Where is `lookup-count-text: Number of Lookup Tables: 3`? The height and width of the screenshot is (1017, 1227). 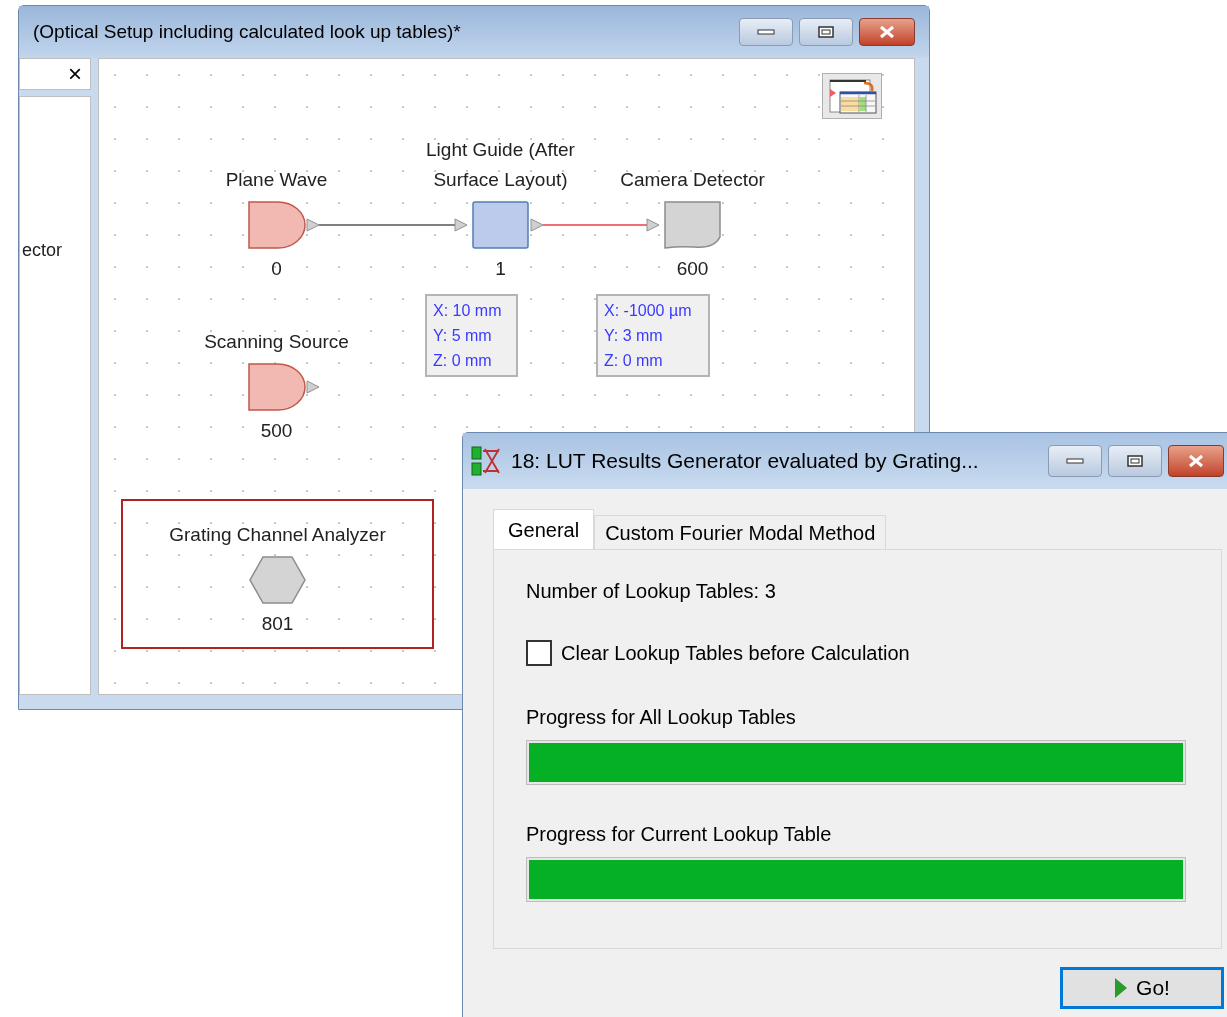
lookup-count-text: Number of Lookup Tables: 3 is located at coordinates (651, 591).